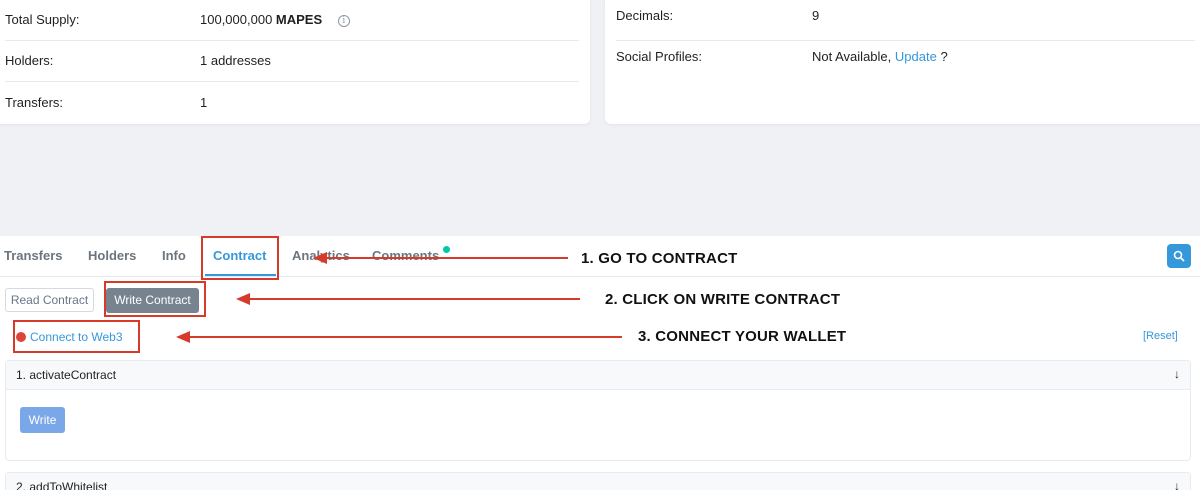 This screenshot has height=490, width=1200. I want to click on social-profiles-label: Social Profiles:, so click(659, 56).